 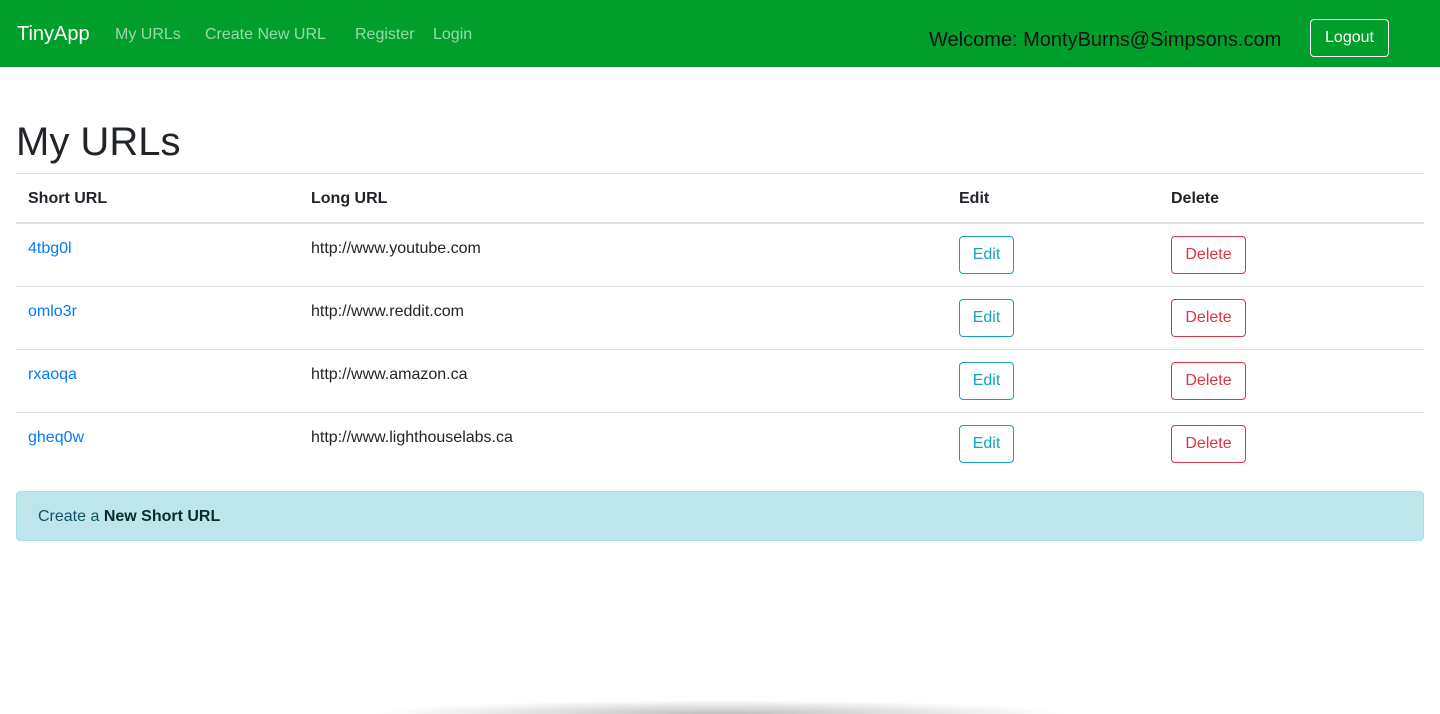 I want to click on nav-link-register: Register, so click(x=385, y=34).